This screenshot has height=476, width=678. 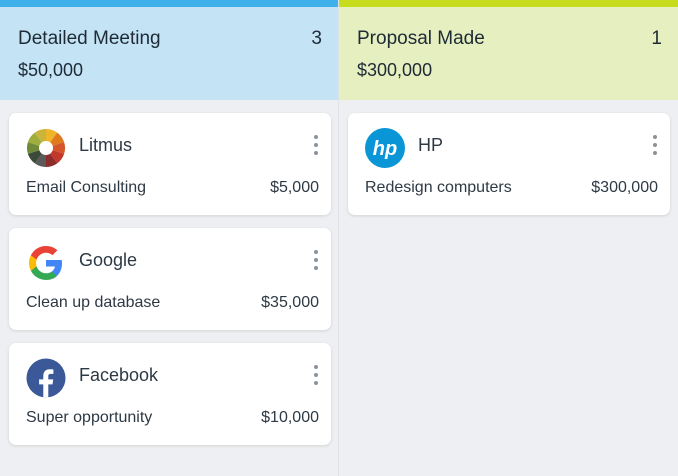 I want to click on deal-amount: $10,000, so click(x=290, y=417).